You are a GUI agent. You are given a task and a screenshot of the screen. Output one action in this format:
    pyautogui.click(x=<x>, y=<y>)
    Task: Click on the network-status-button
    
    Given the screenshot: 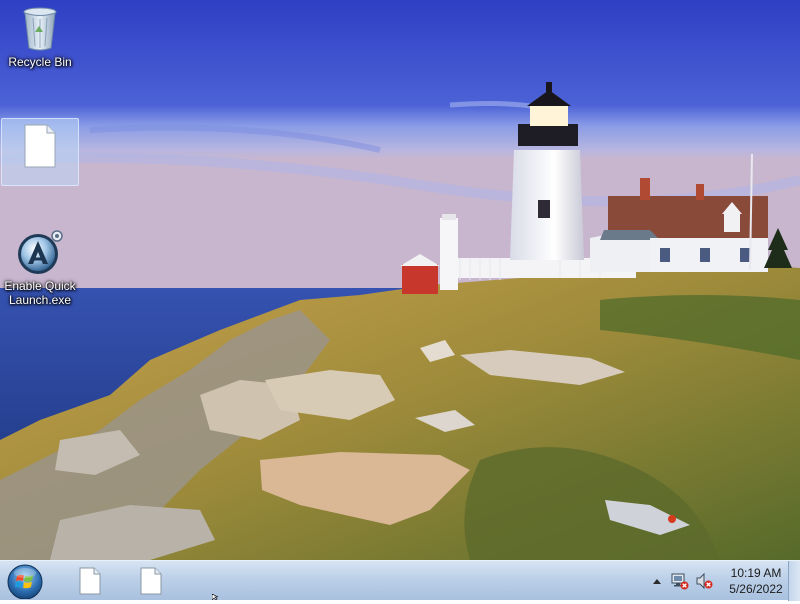 What is the action you would take?
    pyautogui.click(x=680, y=581)
    